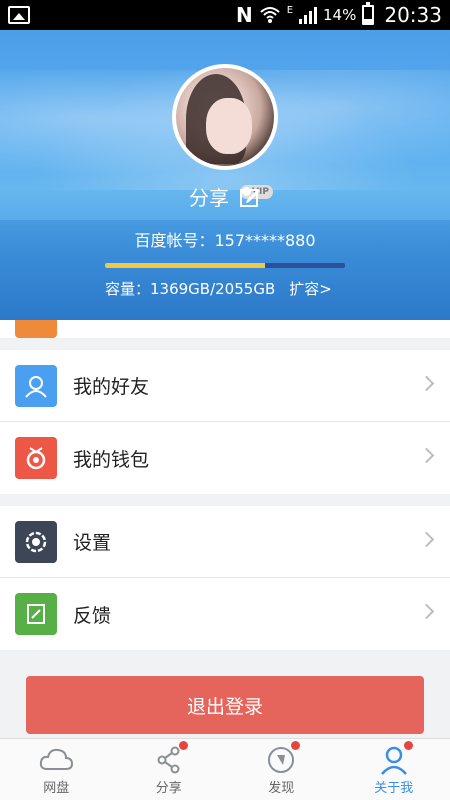 Image resolution: width=450 pixels, height=800 pixels. What do you see at coordinates (111, 387) in the screenshot?
I see `menu-item-label: 我的好友` at bounding box center [111, 387].